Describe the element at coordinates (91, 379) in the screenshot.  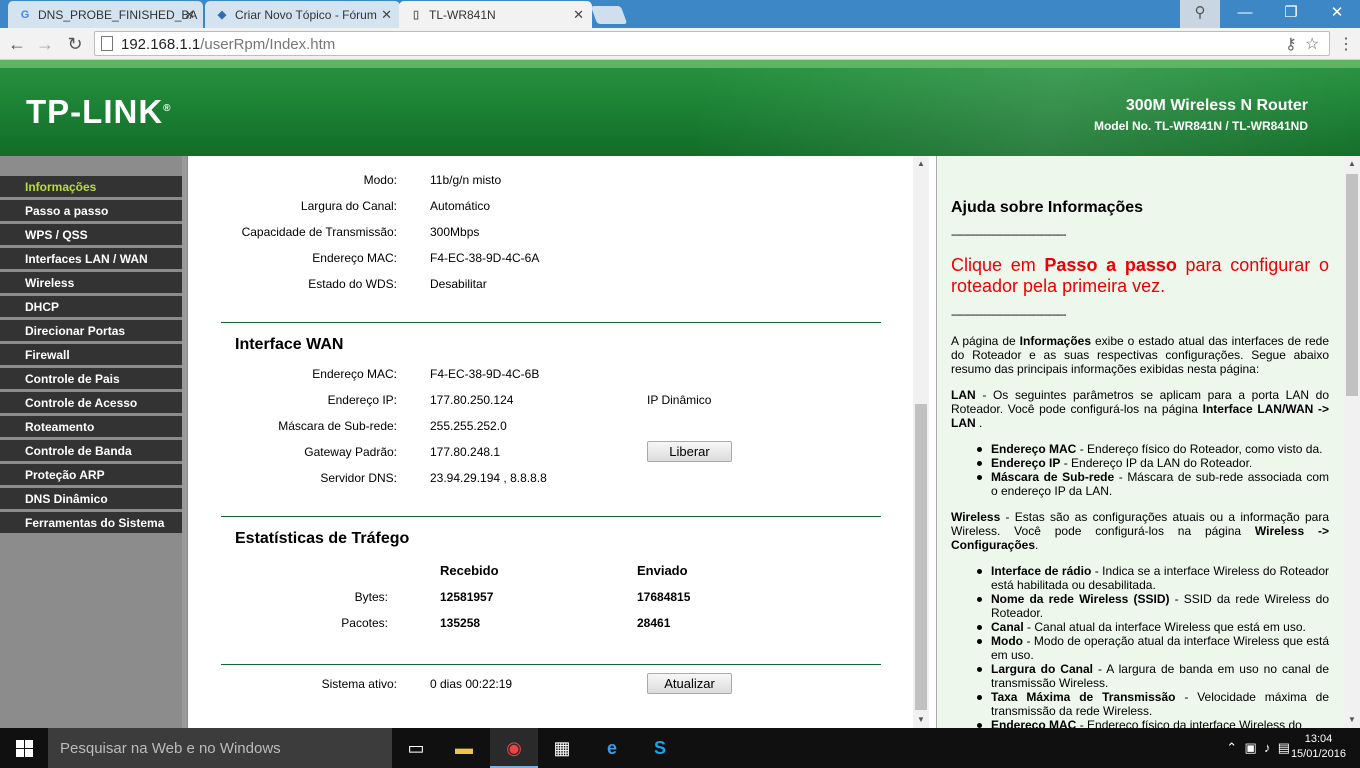
I see `sidebar-item-controle-de-pais: Controle de Pais` at that location.